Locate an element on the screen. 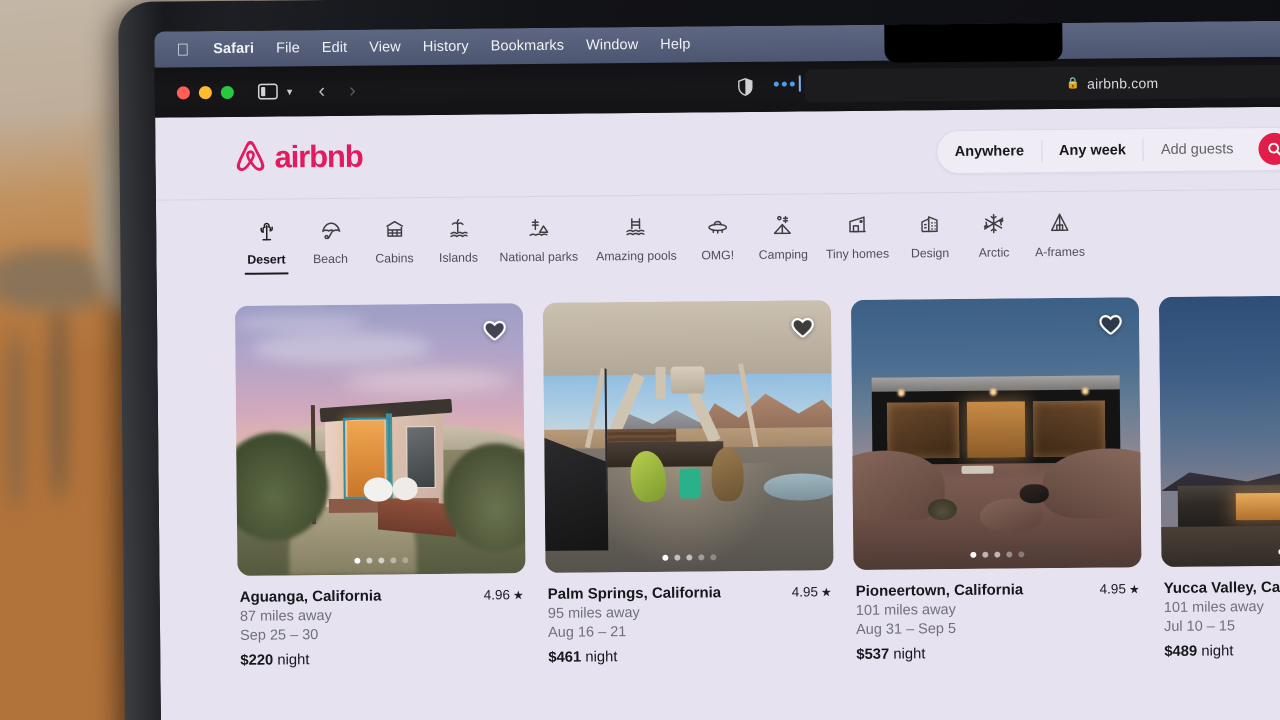 The image size is (1280, 720). category-beach: Beach is located at coordinates (330, 240).